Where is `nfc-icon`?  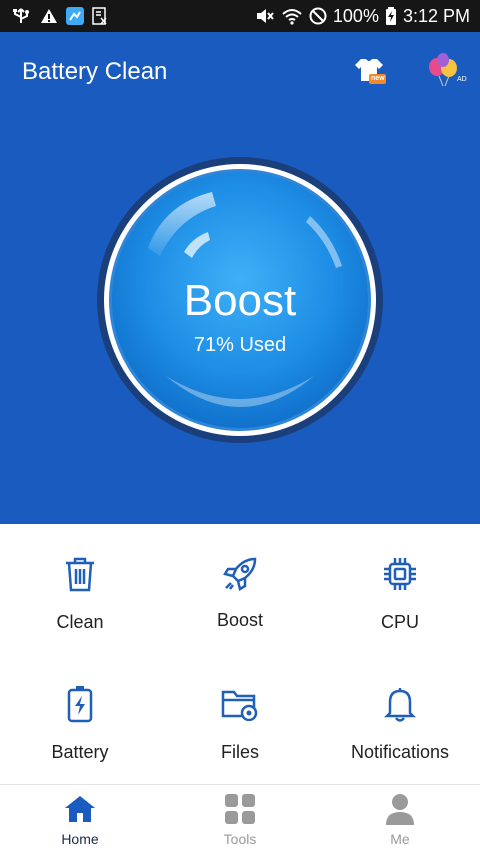
nfc-icon is located at coordinates (100, 16).